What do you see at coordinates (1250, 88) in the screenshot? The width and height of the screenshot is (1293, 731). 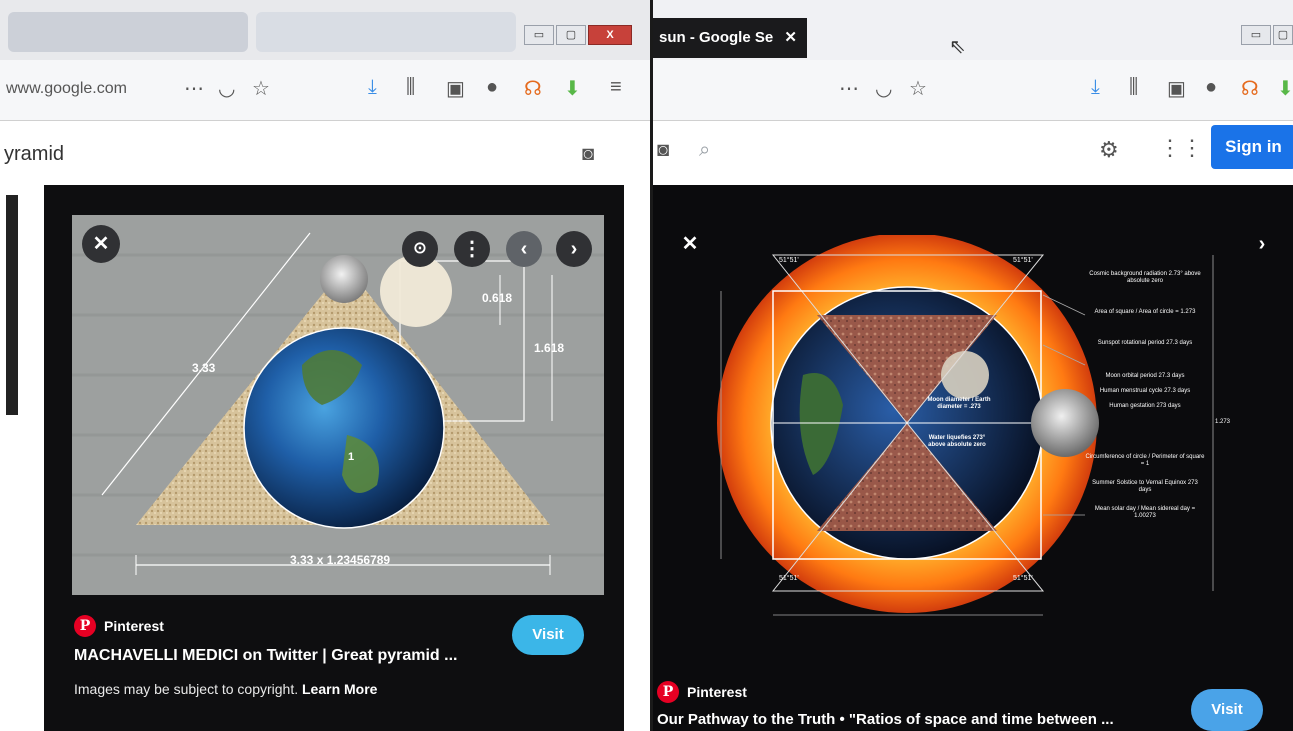 I see `right-headphones-icon: ☊` at bounding box center [1250, 88].